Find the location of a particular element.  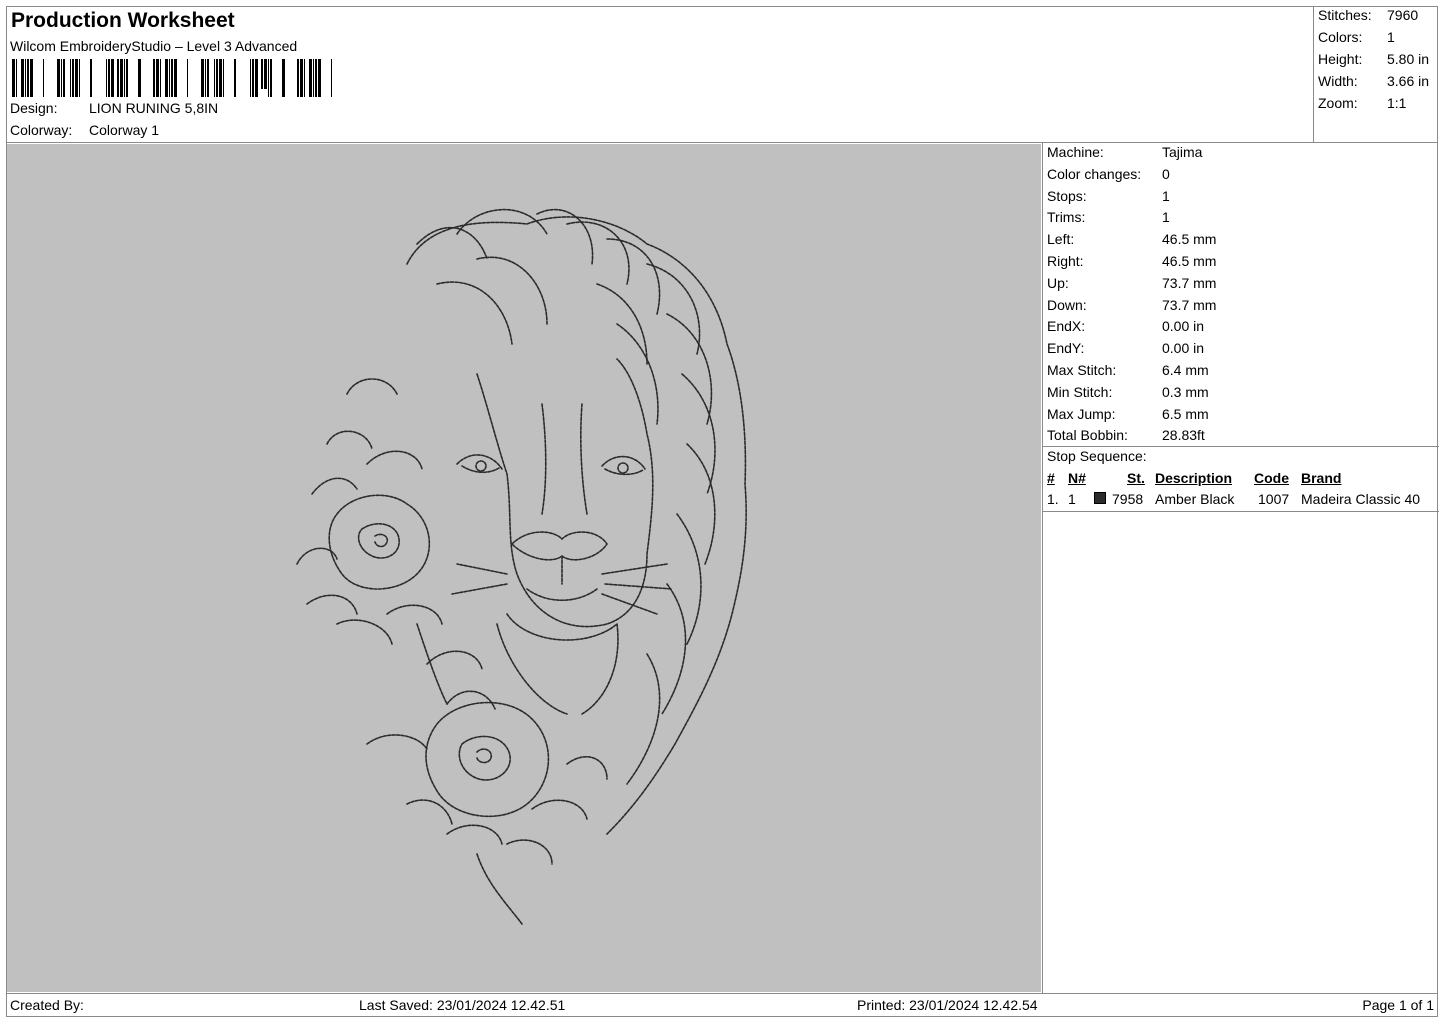

machine-info-label: Trims: is located at coordinates (1066, 217).